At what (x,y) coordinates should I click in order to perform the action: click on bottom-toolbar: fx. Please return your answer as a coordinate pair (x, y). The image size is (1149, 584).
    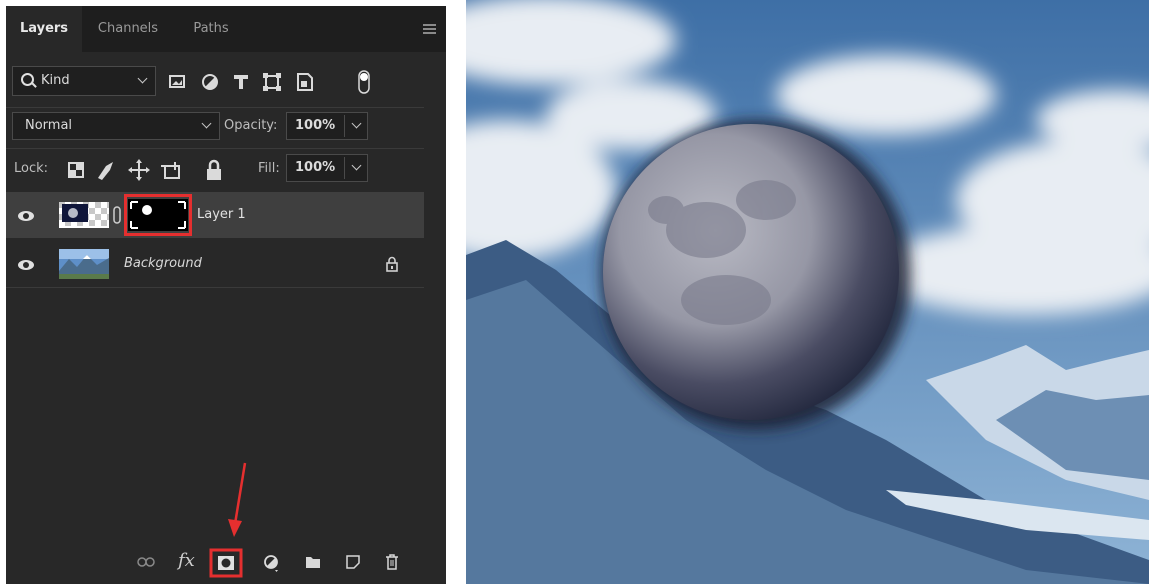
    Looking at the image, I should click on (226, 563).